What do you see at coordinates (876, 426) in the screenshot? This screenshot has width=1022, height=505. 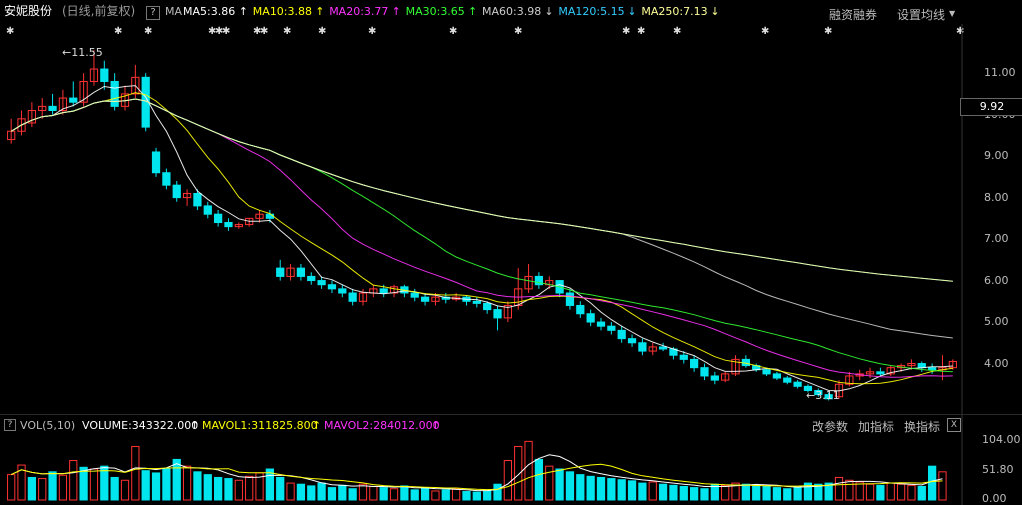 I see `add-indicator-button: 加指标` at bounding box center [876, 426].